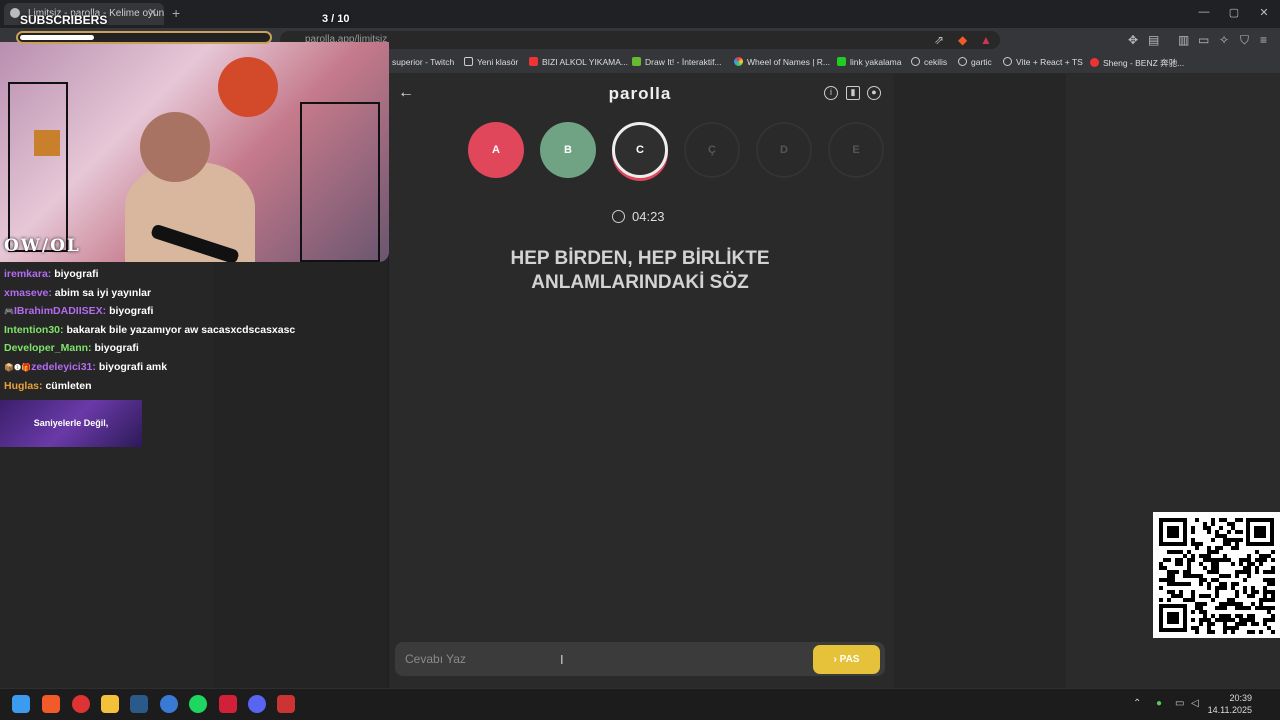 This screenshot has height=720, width=1280. What do you see at coordinates (640, 93) in the screenshot?
I see `game-title: parolla` at bounding box center [640, 93].